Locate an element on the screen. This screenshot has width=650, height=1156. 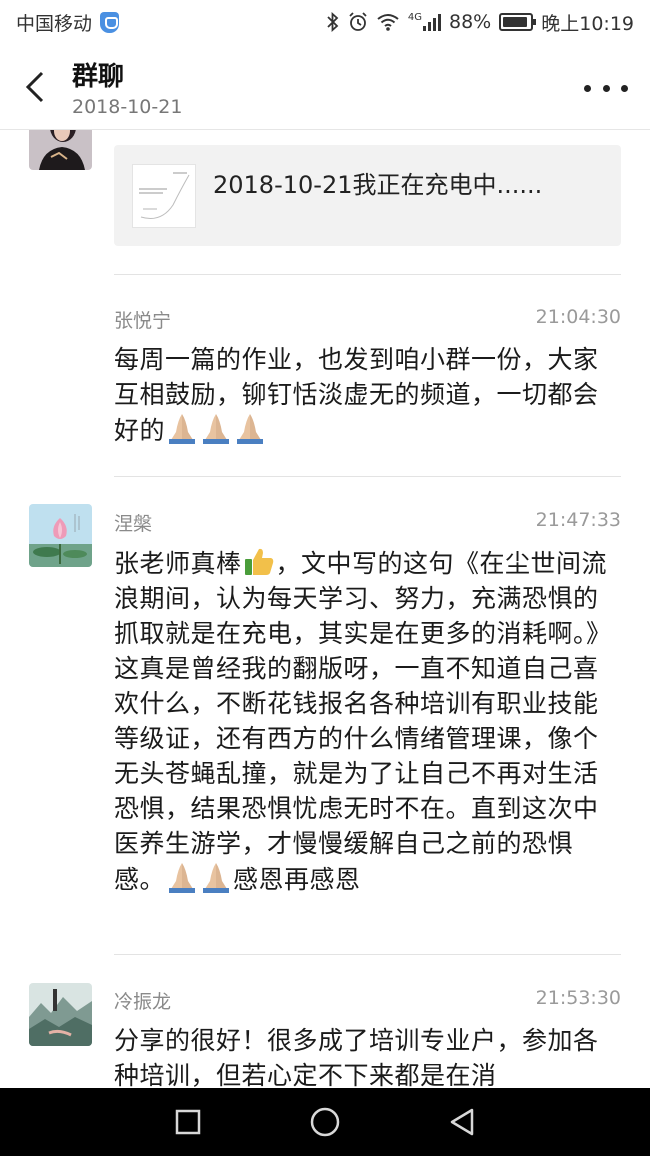
system-navigation-bar is located at coordinates (325, 1122).